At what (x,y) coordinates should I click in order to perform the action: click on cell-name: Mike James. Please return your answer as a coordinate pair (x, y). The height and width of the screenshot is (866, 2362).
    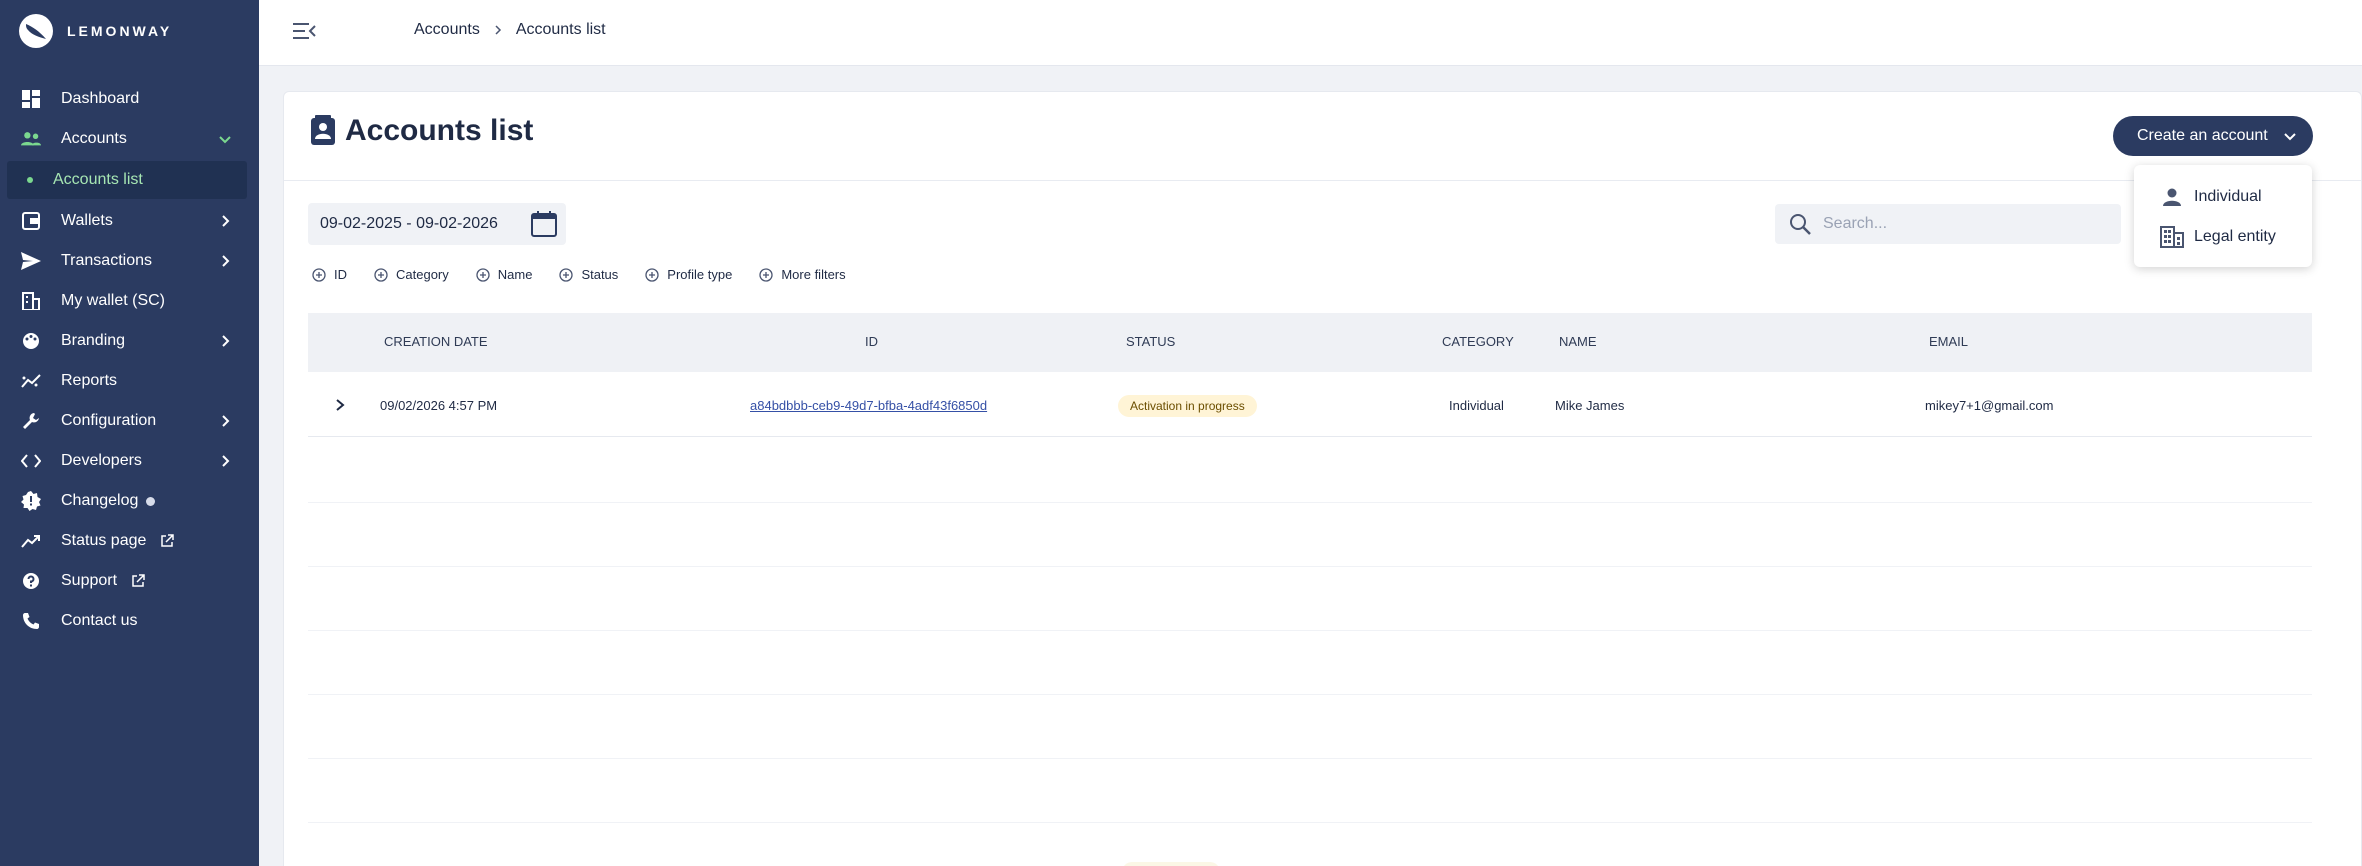
    Looking at the image, I should click on (1590, 405).